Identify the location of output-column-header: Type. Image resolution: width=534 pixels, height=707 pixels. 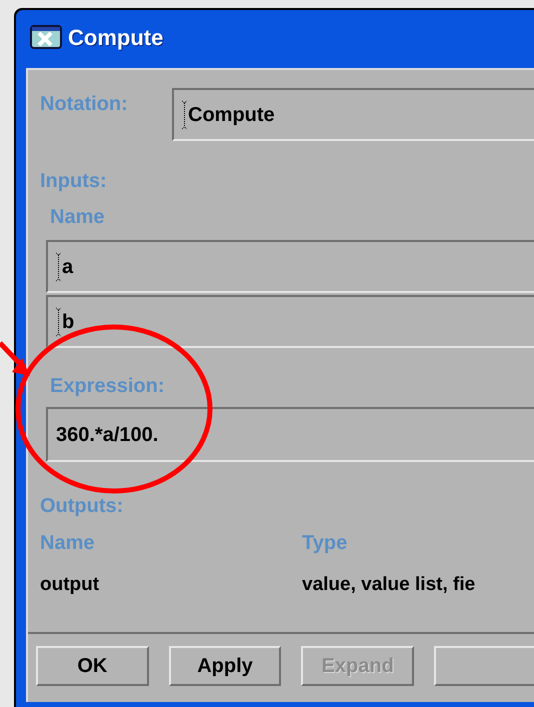
(325, 543).